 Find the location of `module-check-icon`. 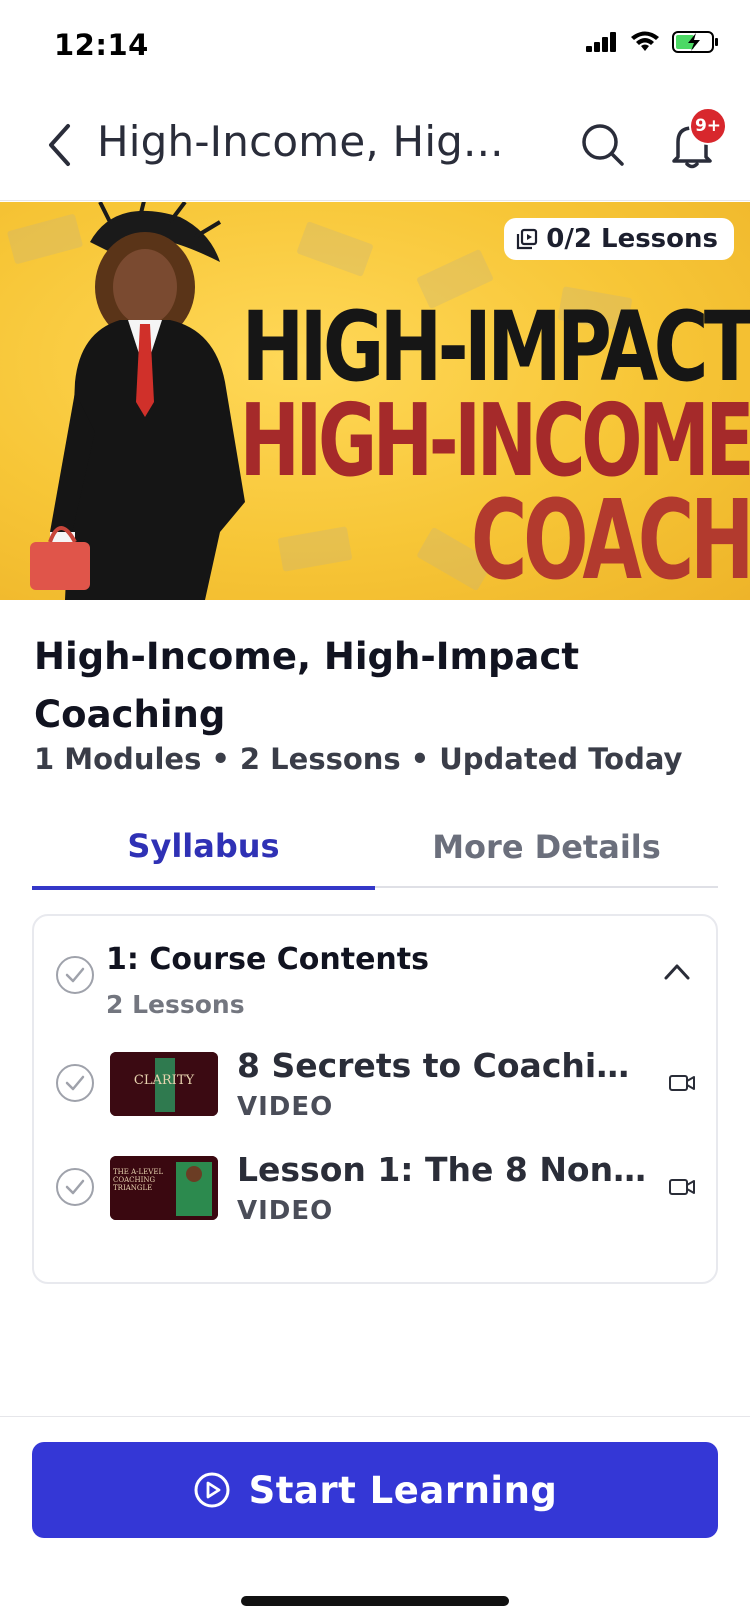

module-check-icon is located at coordinates (75, 975).